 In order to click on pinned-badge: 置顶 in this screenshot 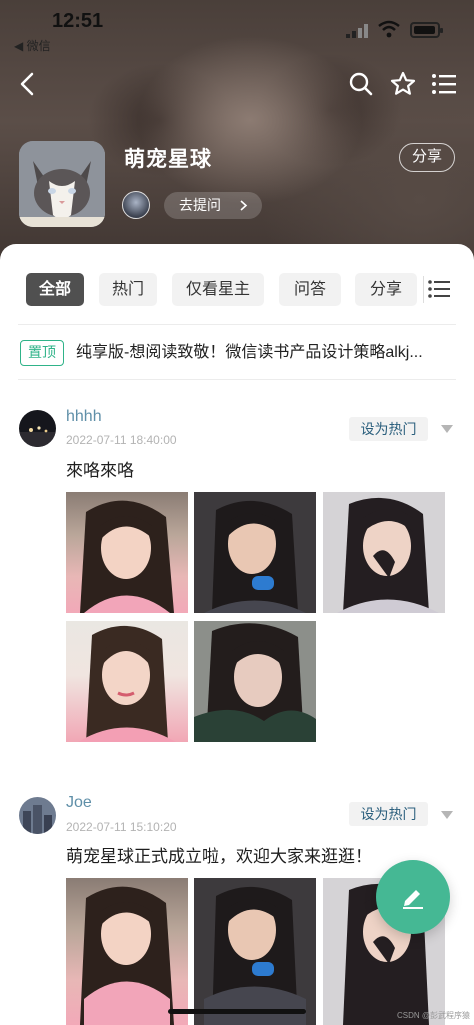, I will do `click(42, 353)`.